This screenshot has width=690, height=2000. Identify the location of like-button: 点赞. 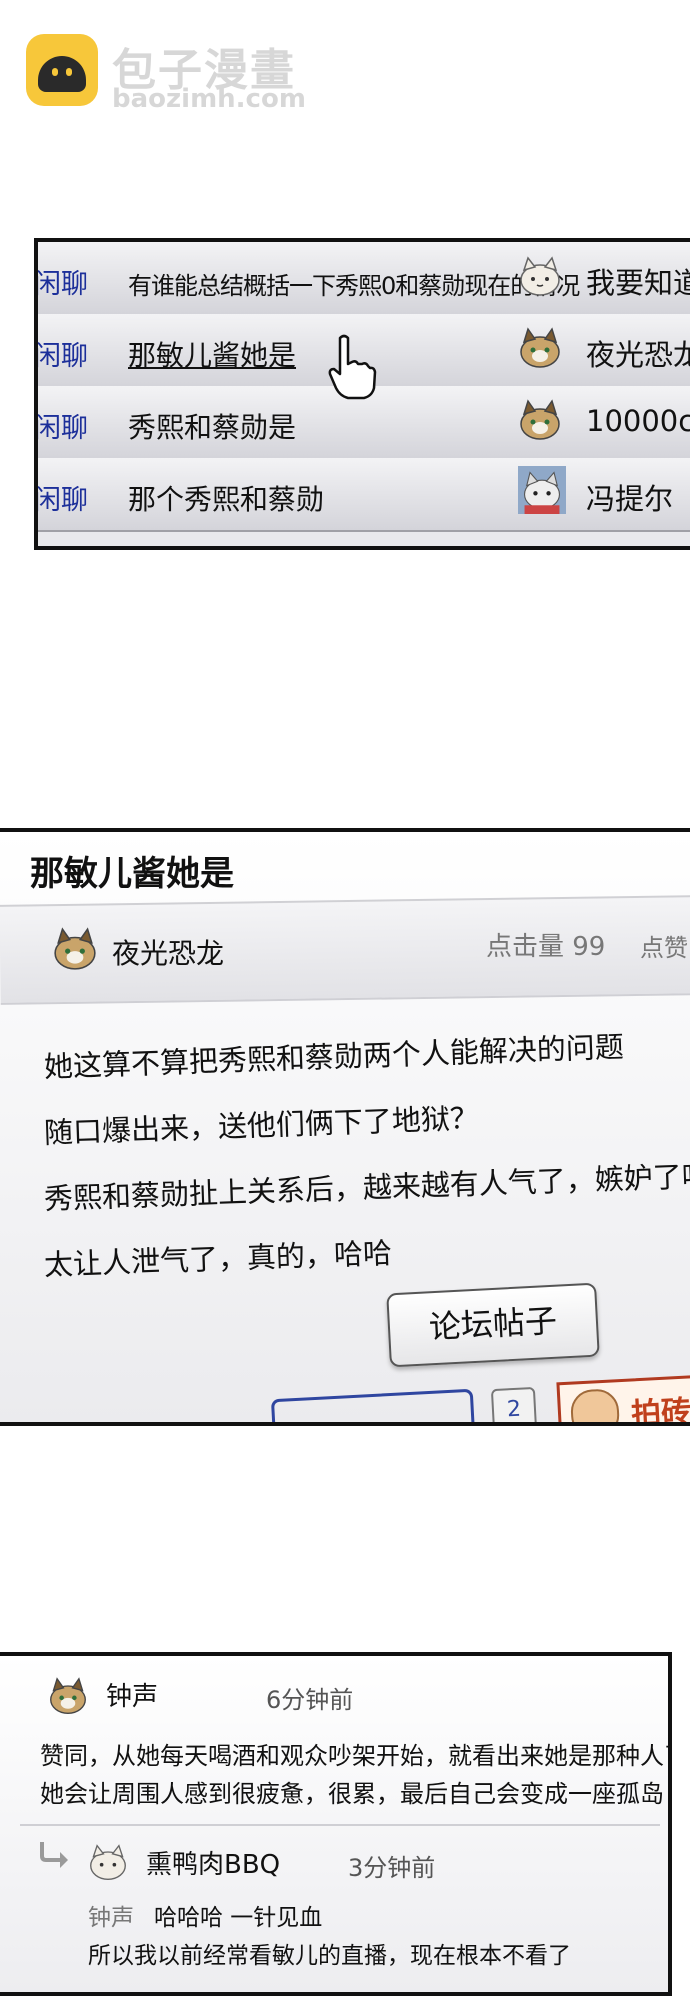
(664, 945).